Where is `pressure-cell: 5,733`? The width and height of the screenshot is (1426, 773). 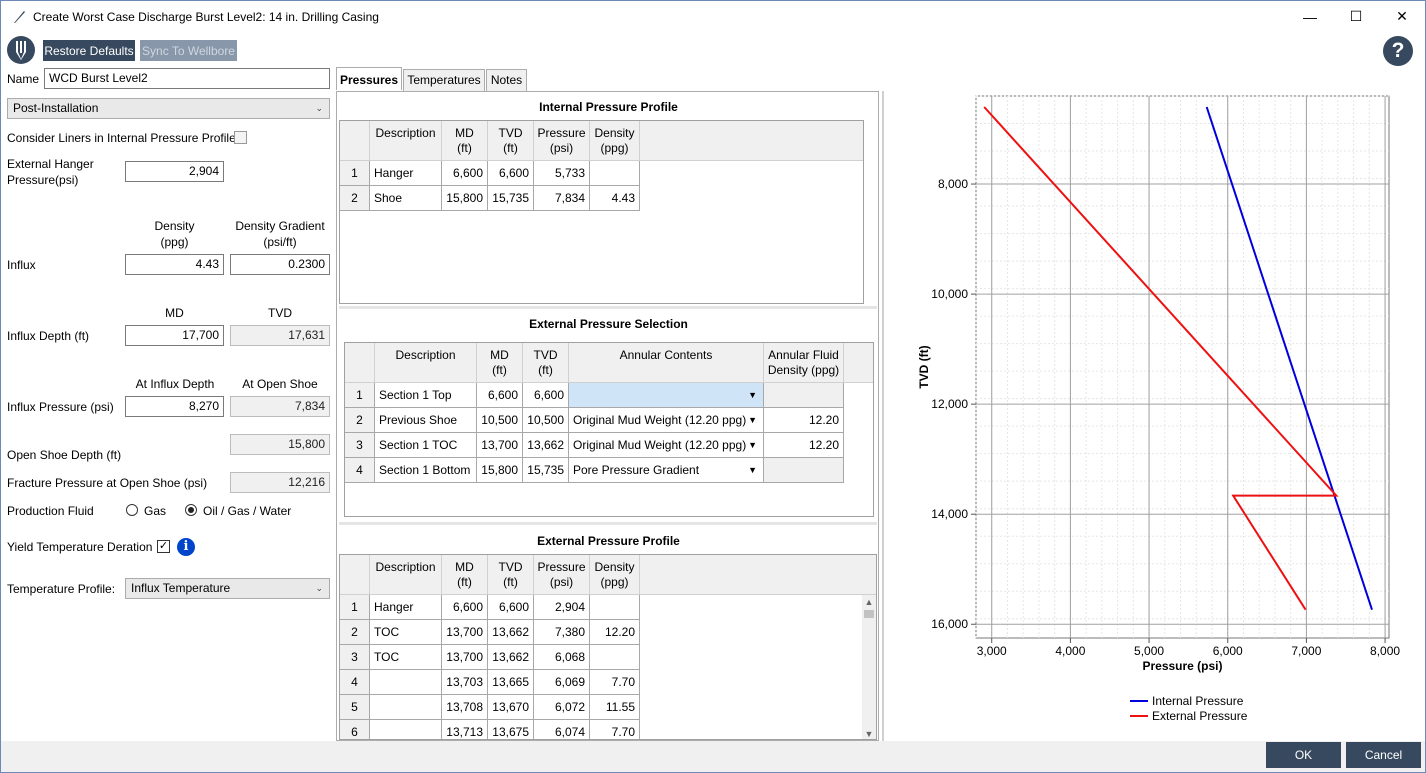 pressure-cell: 5,733 is located at coordinates (562, 173).